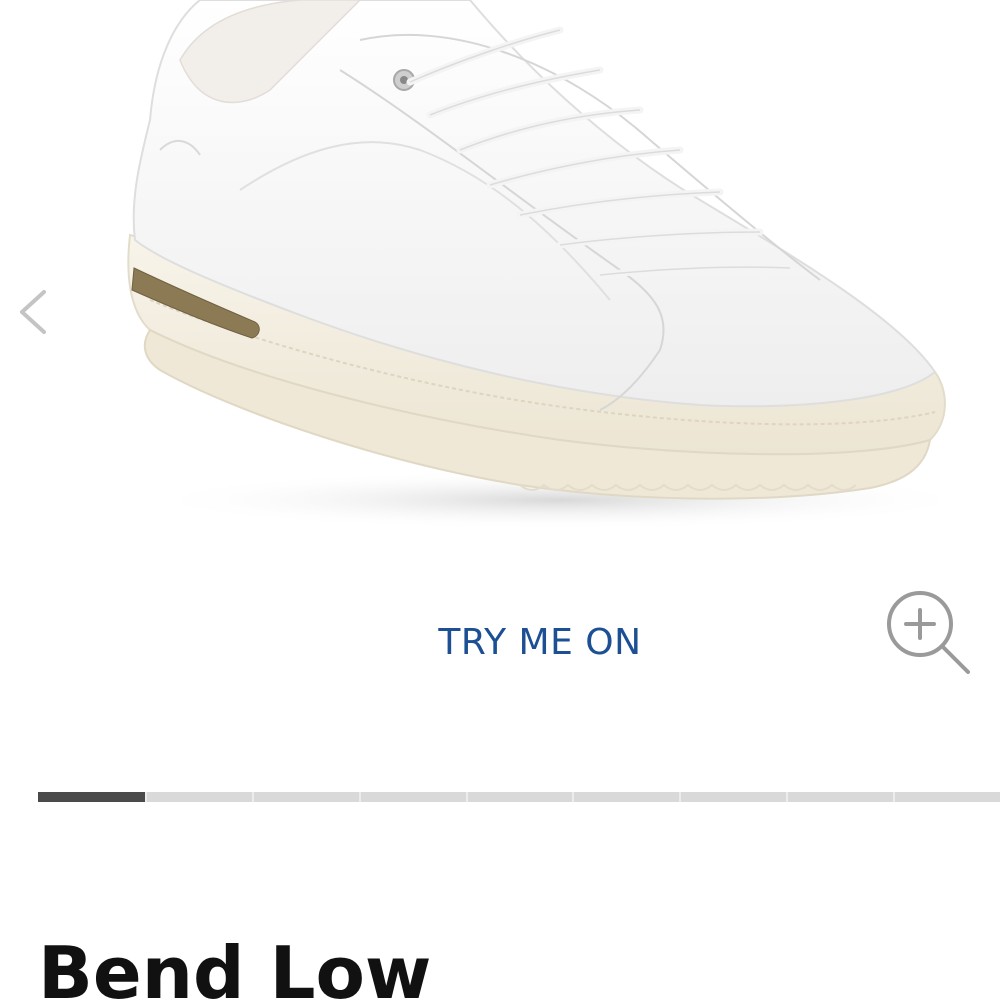  What do you see at coordinates (235, 965) in the screenshot?
I see `product-title: Bend Low` at bounding box center [235, 965].